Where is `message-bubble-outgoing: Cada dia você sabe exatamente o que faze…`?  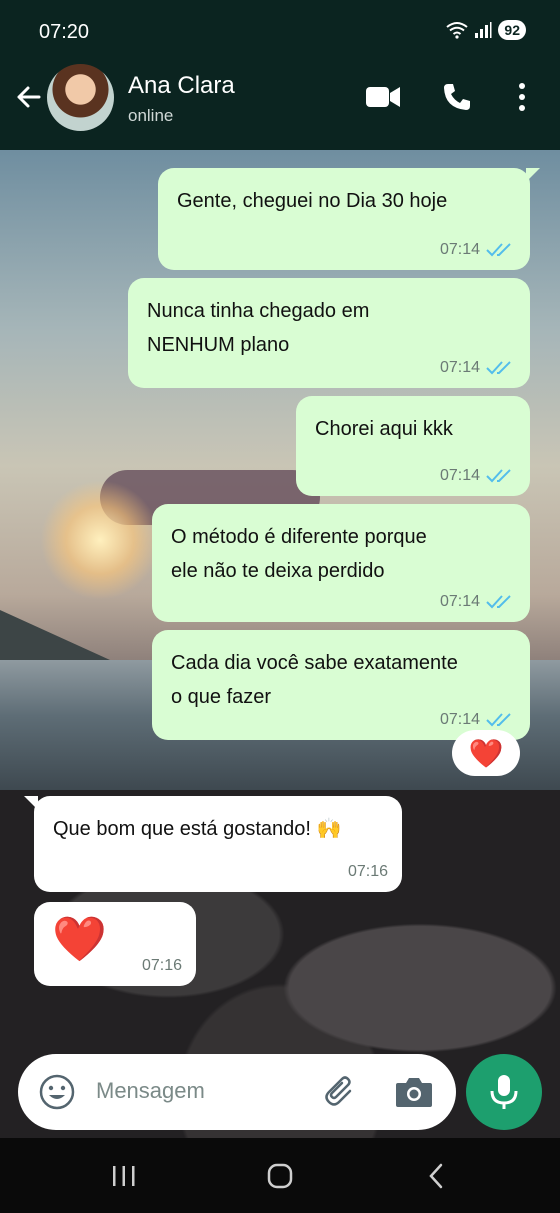 message-bubble-outgoing: Cada dia você sabe exatamente o que faze… is located at coordinates (341, 685).